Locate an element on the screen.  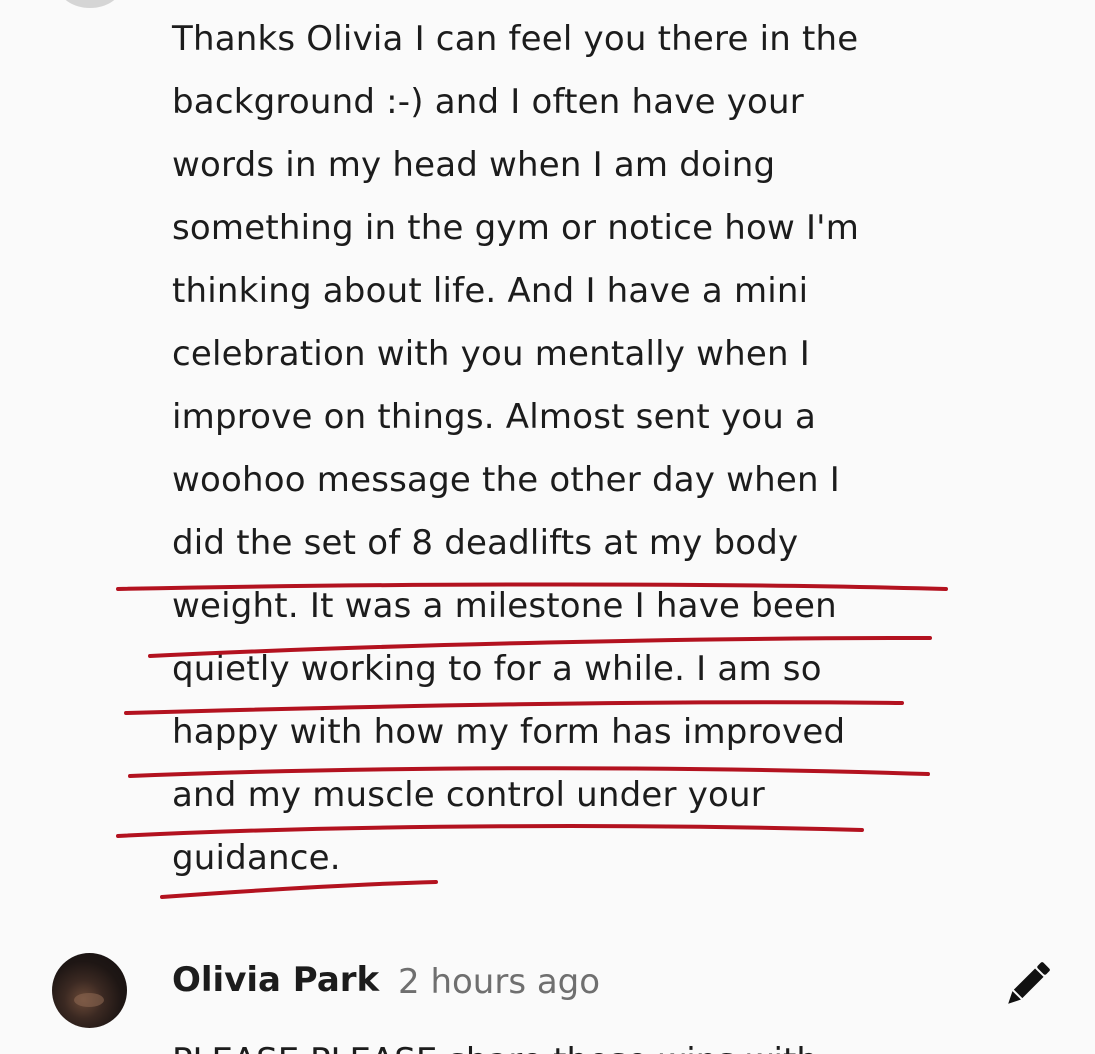
message-line: thinking about life. And I have a mini is located at coordinates (490, 291).